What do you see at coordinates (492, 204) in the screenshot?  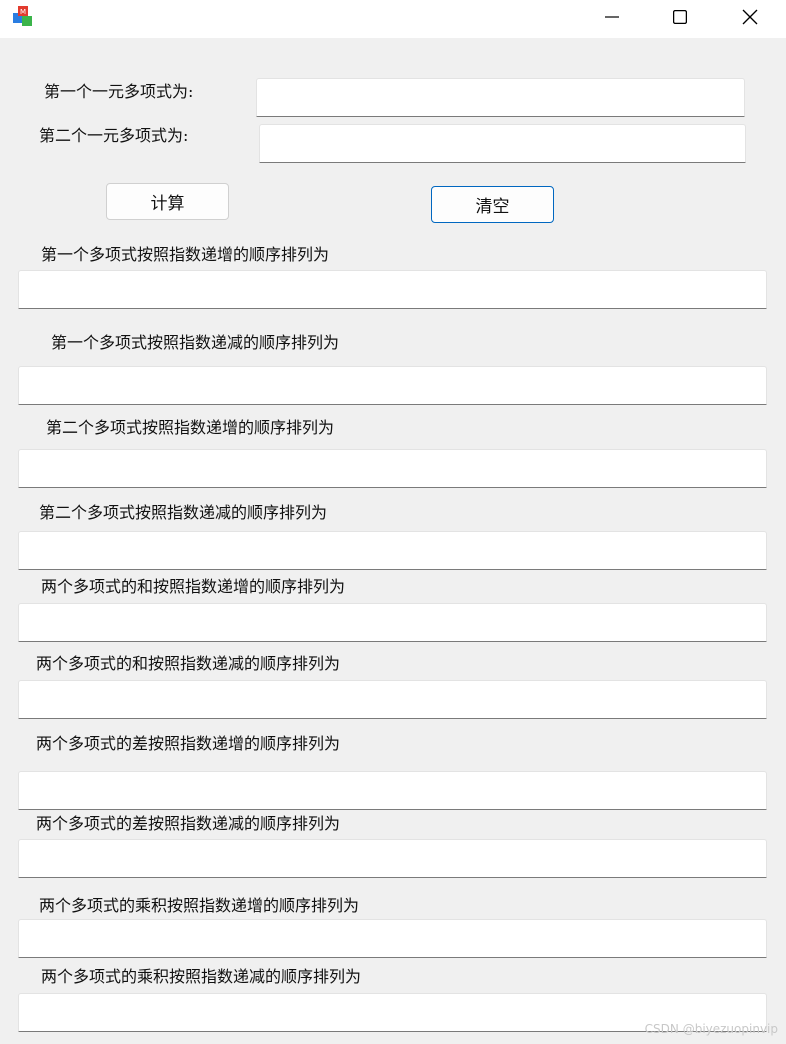 I see `clear-button: 清空` at bounding box center [492, 204].